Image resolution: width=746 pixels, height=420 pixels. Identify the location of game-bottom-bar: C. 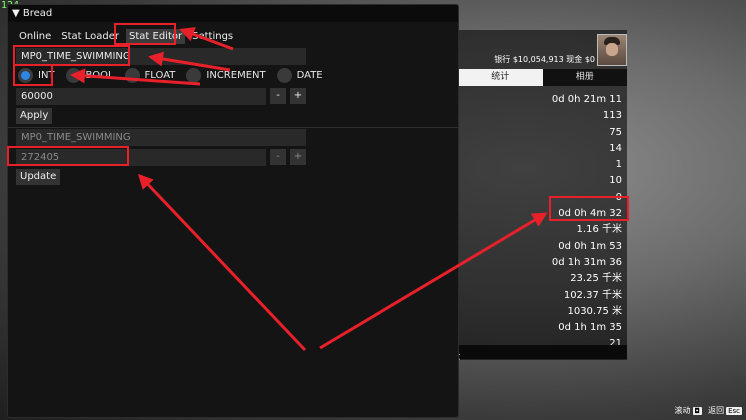
(539, 354).